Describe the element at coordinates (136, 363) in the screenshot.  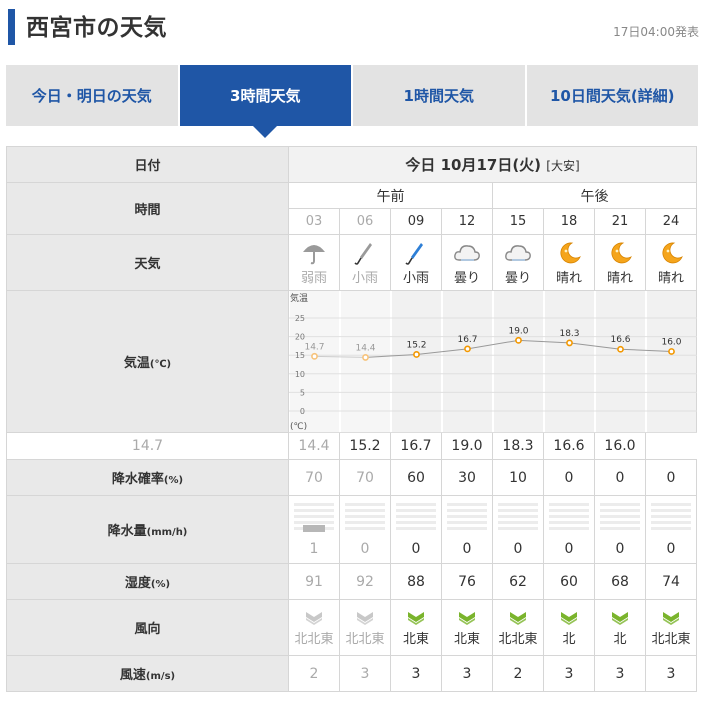
I see `temp-label: 気温` at that location.